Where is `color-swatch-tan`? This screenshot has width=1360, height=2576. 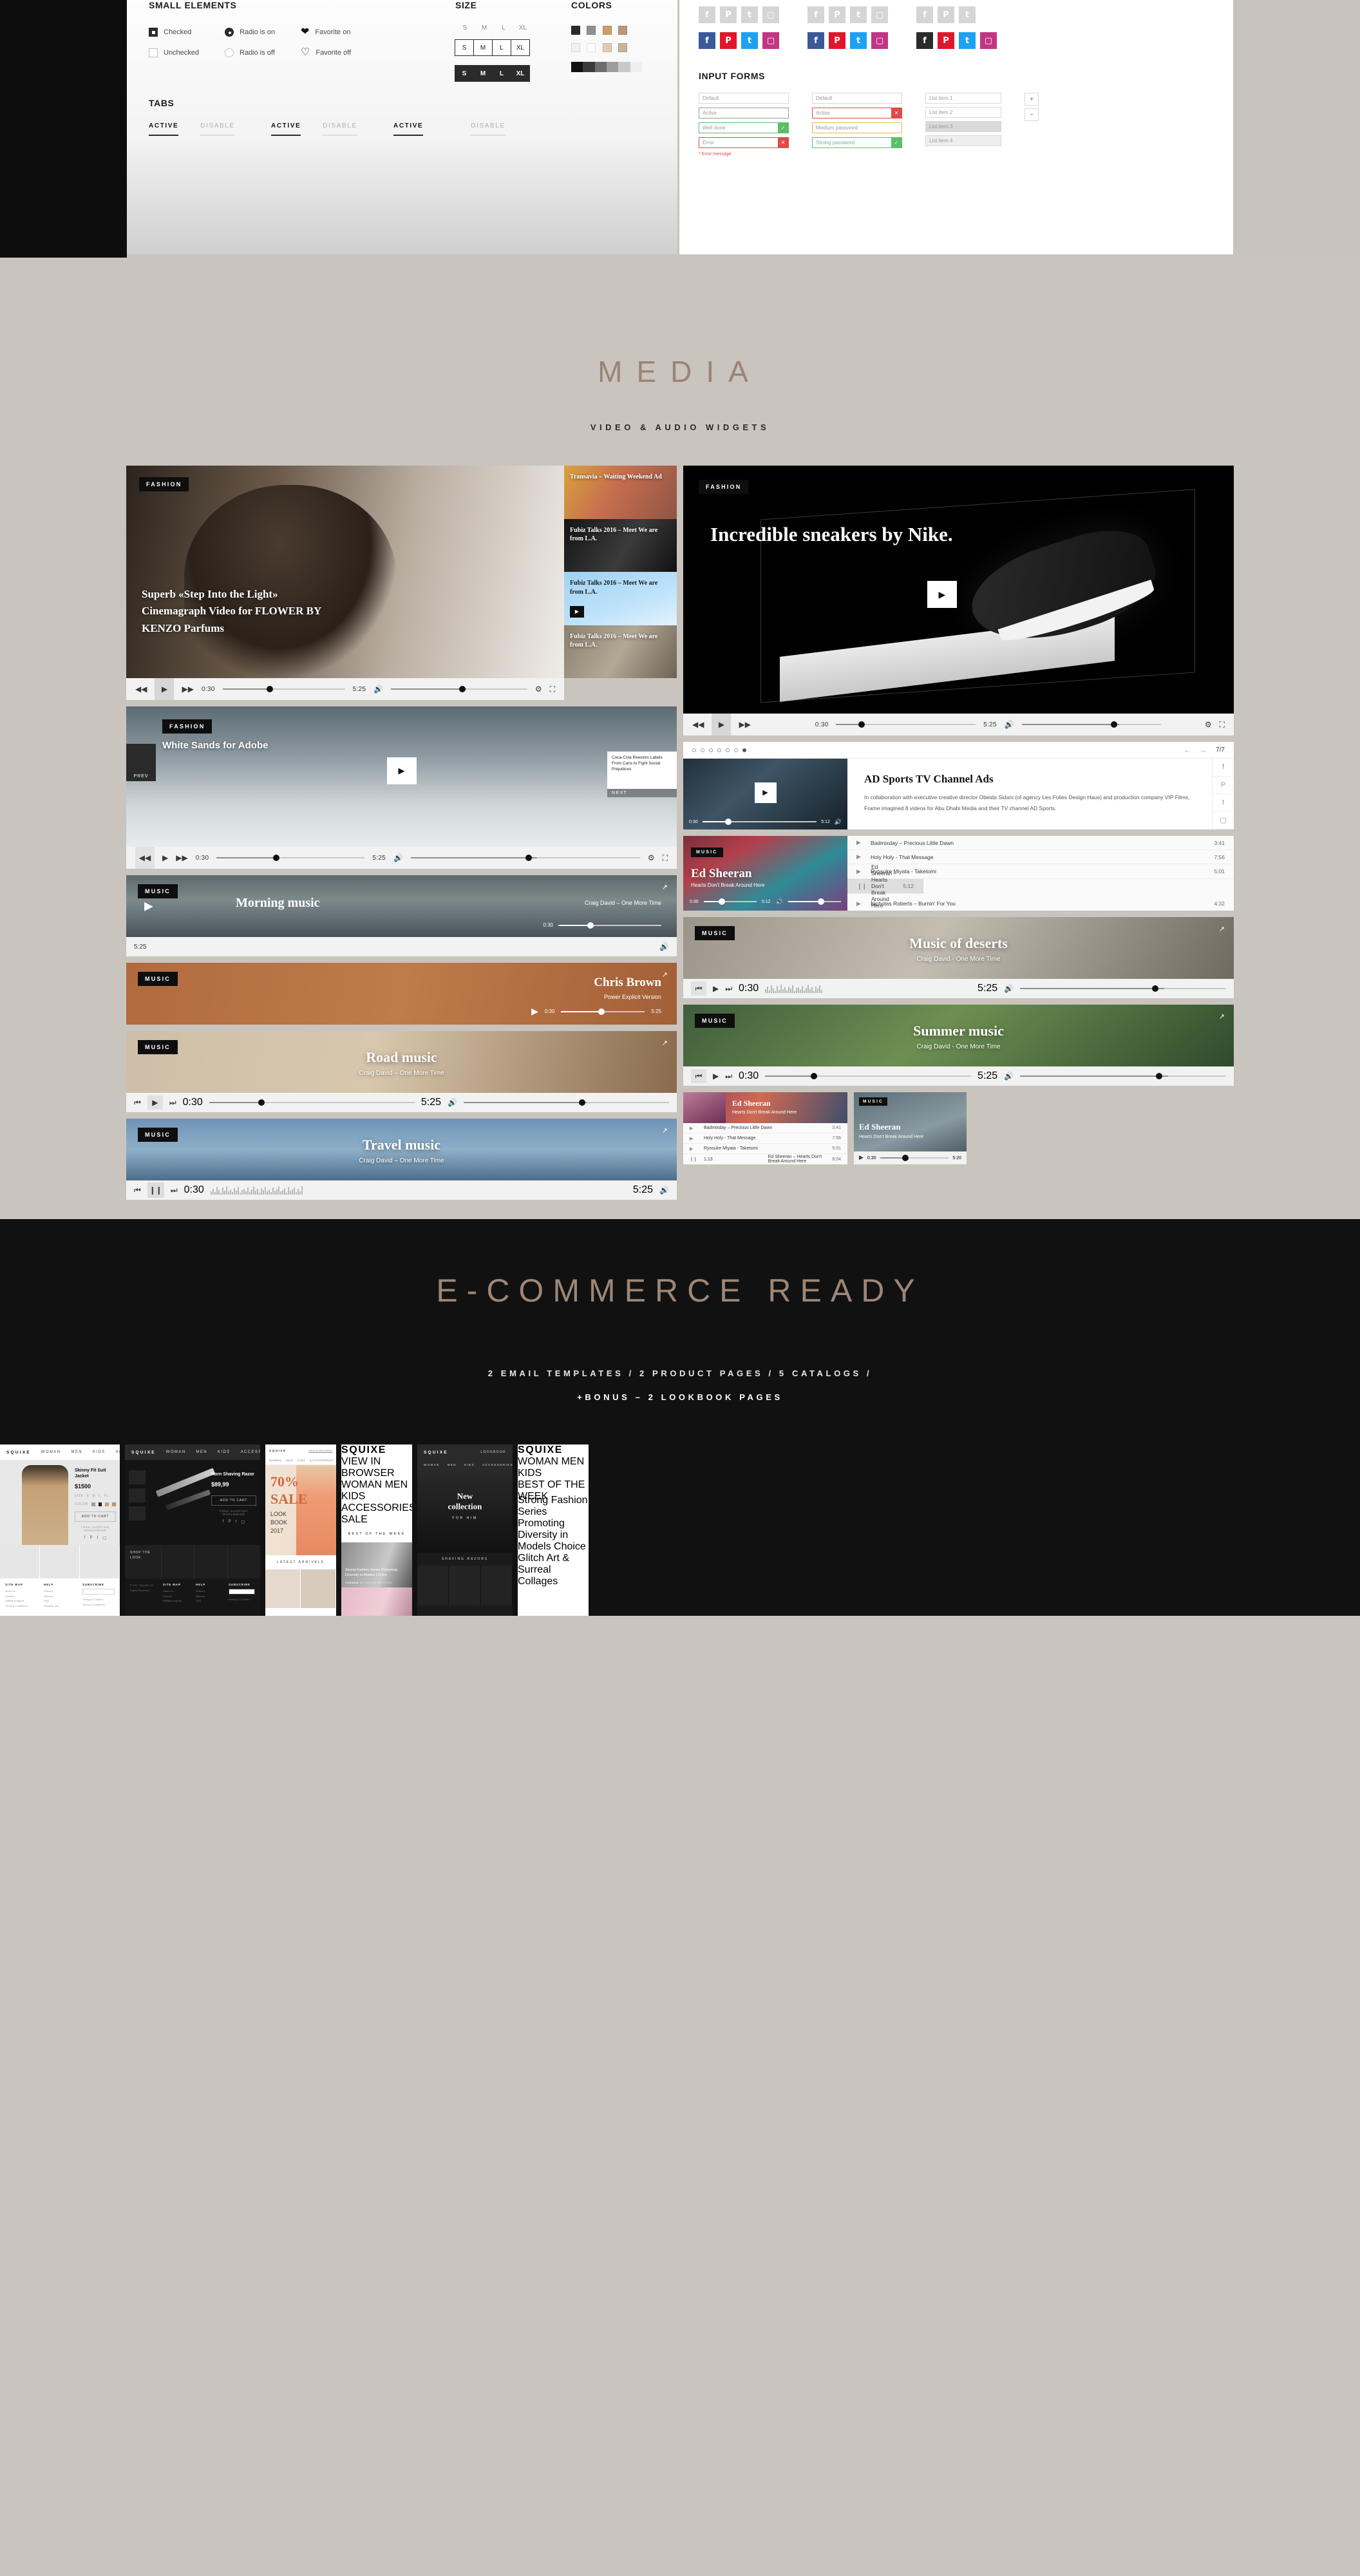
color-swatch-tan is located at coordinates (607, 30).